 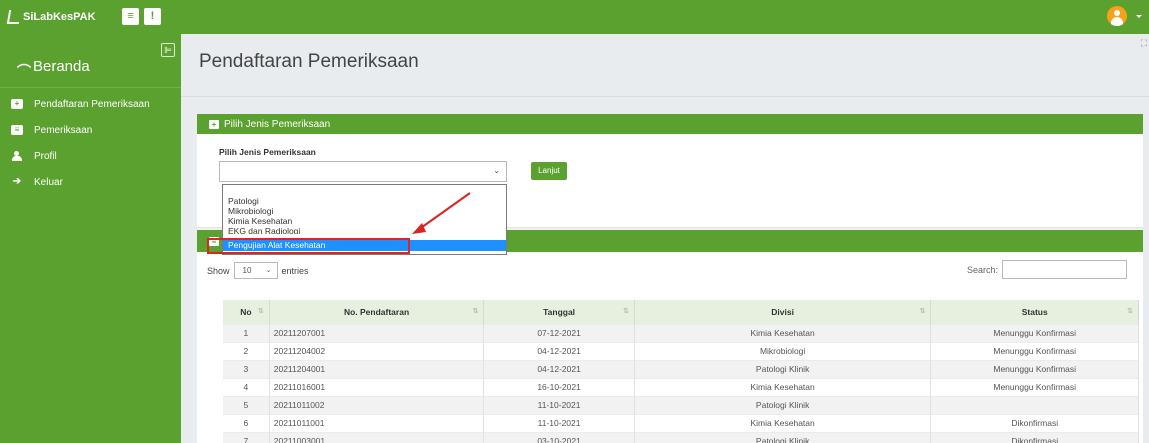 I want to click on entries-select: 10 ⌄, so click(x=255, y=270).